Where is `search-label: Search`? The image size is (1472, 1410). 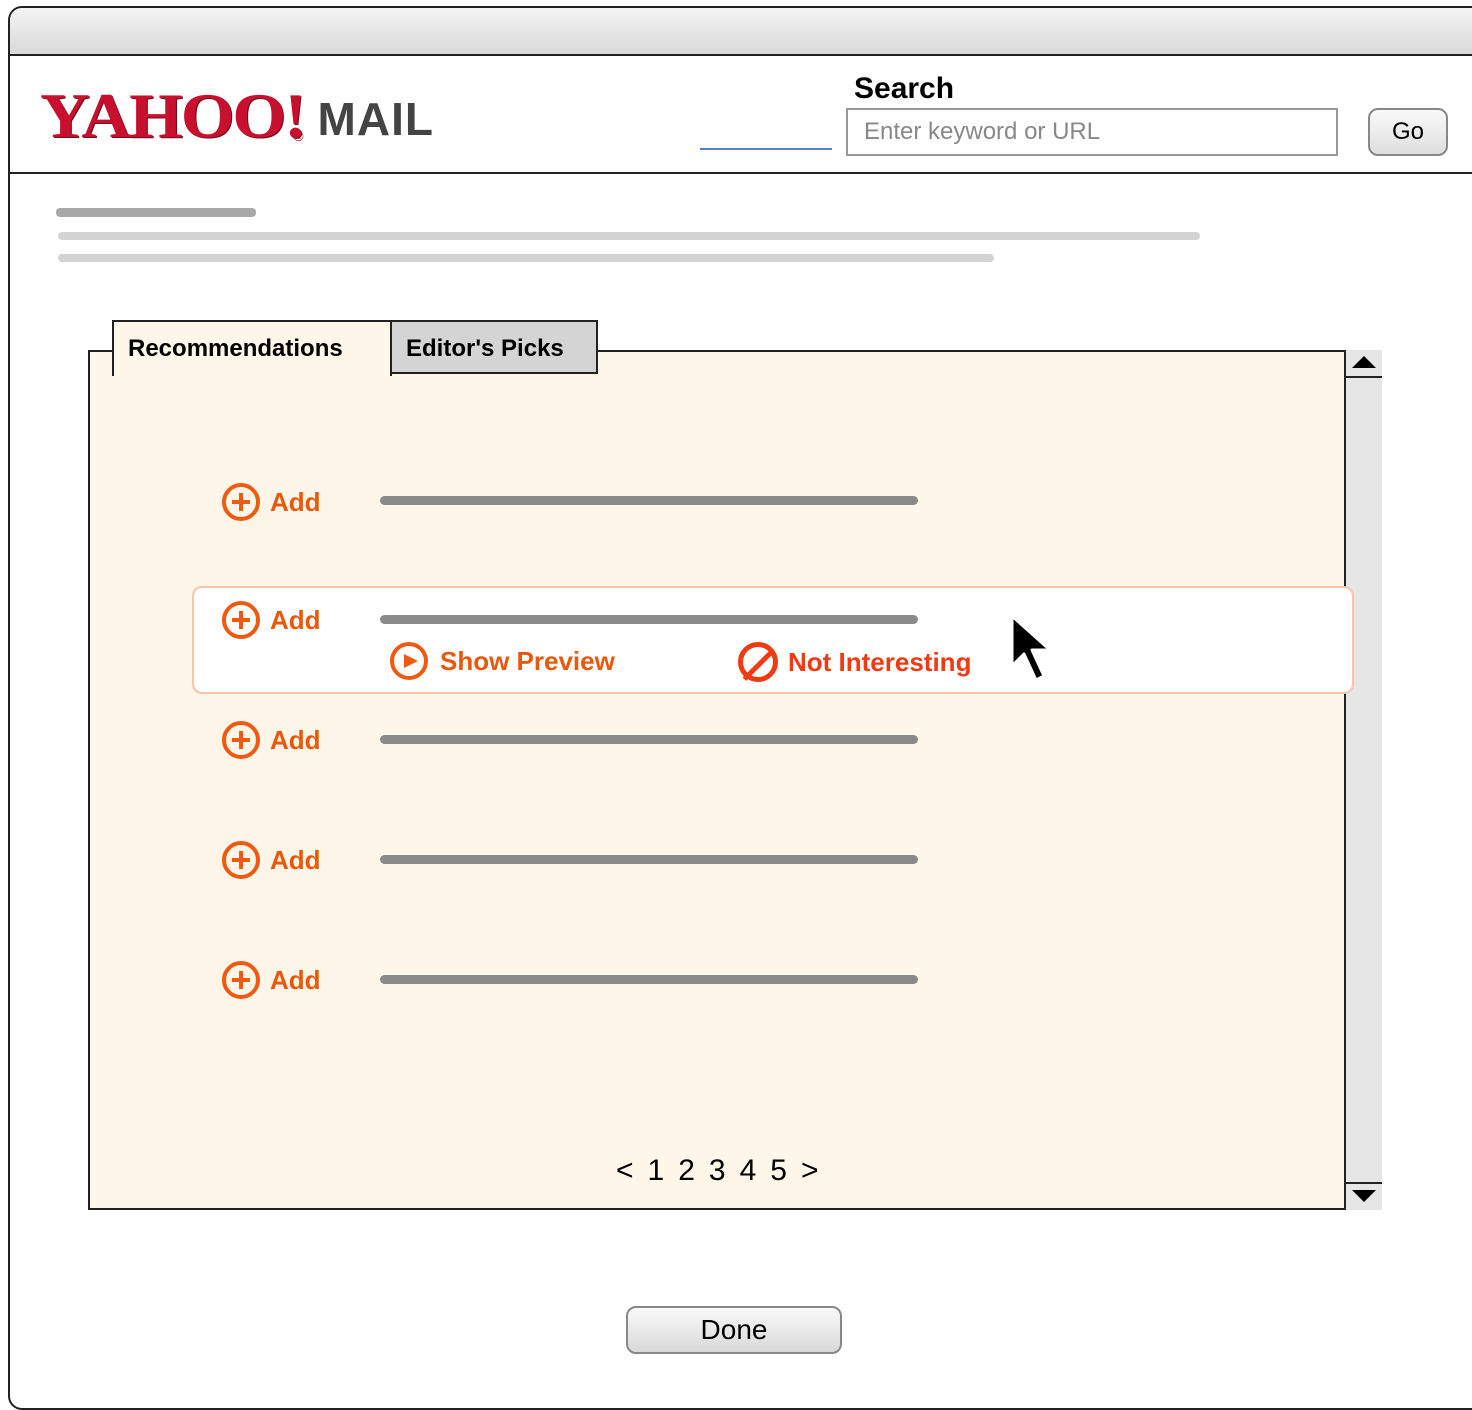 search-label: Search is located at coordinates (904, 88).